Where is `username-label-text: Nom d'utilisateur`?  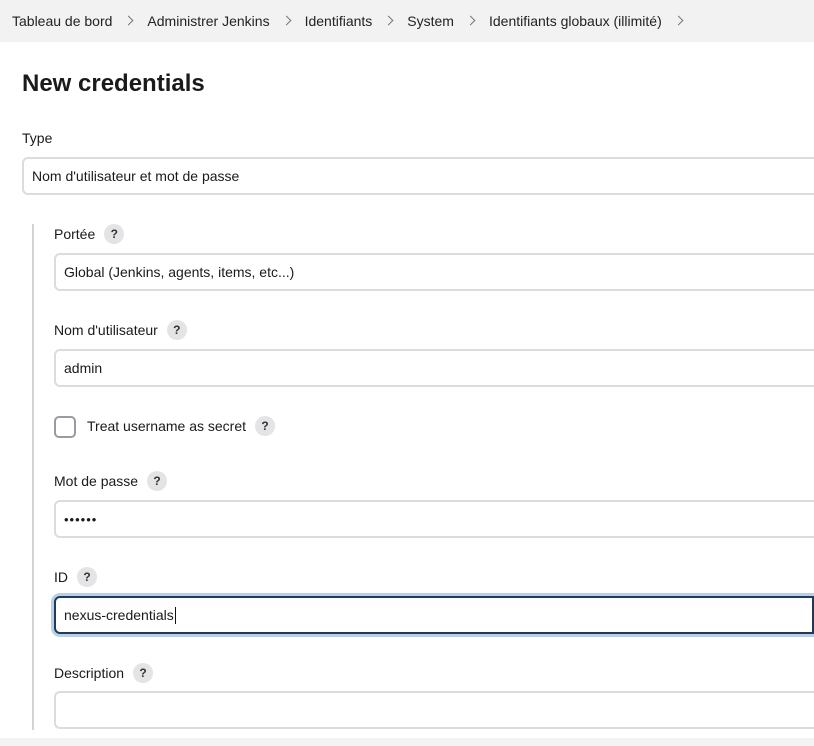 username-label-text: Nom d'utilisateur is located at coordinates (106, 330).